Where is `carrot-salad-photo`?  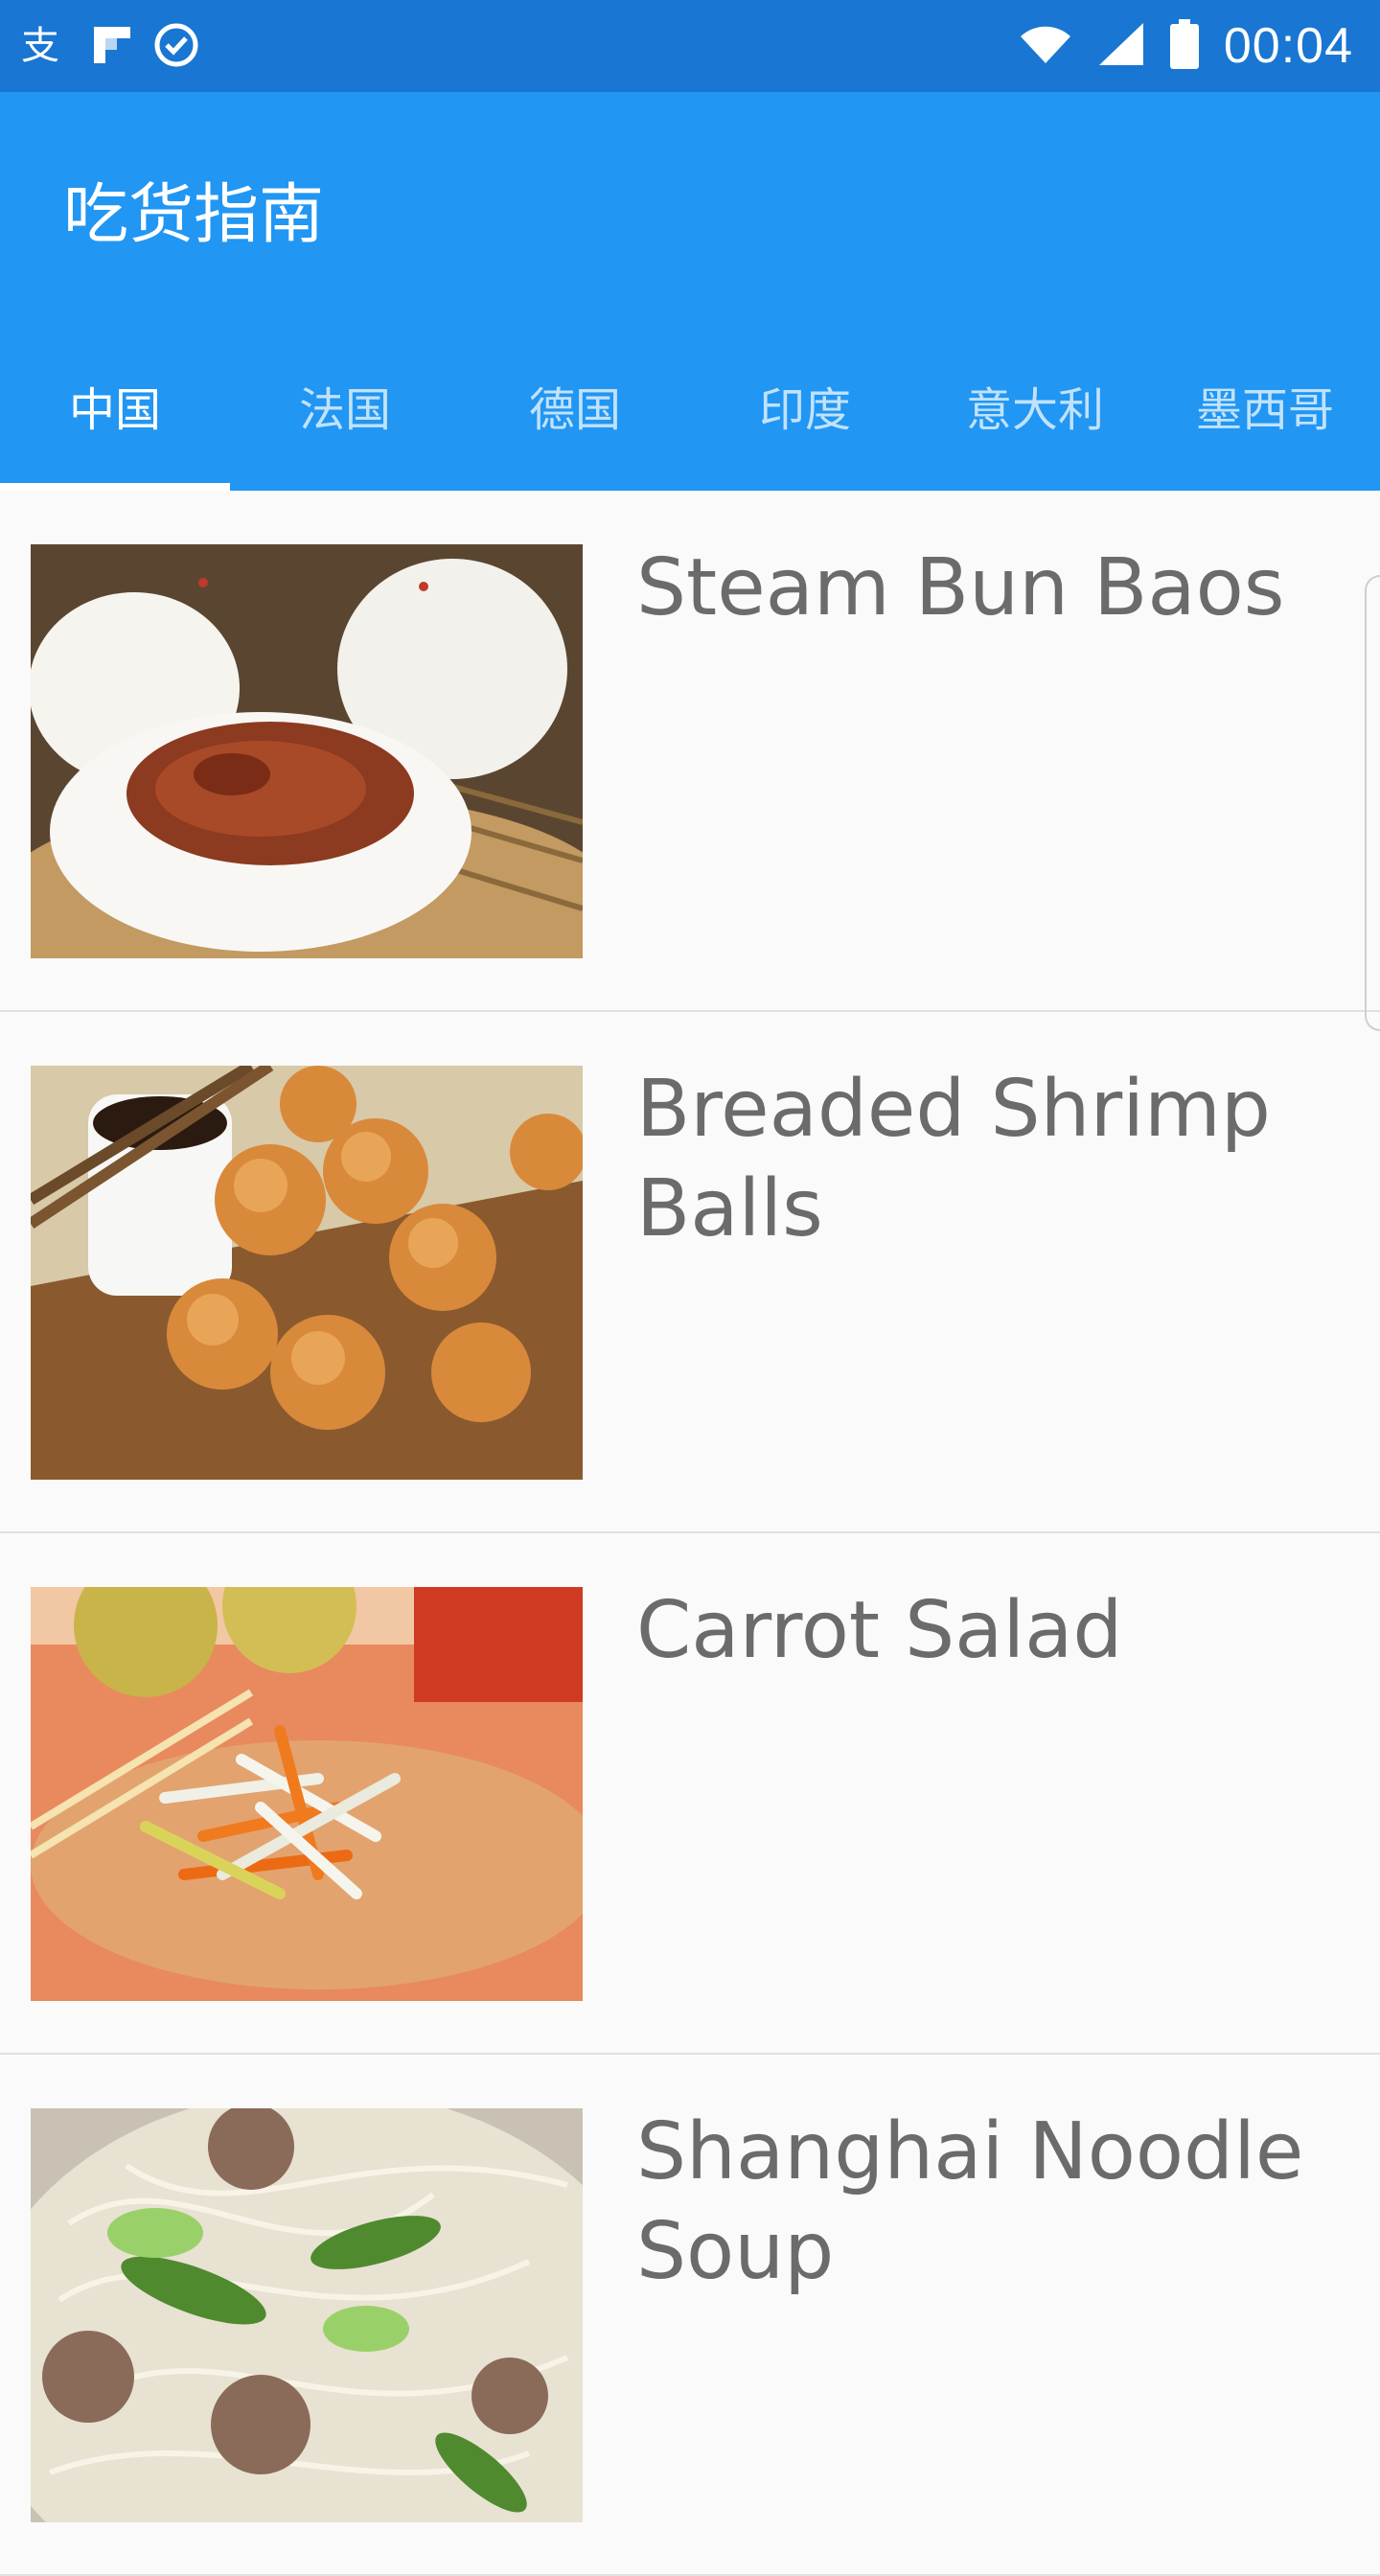 carrot-salad-photo is located at coordinates (307, 1794).